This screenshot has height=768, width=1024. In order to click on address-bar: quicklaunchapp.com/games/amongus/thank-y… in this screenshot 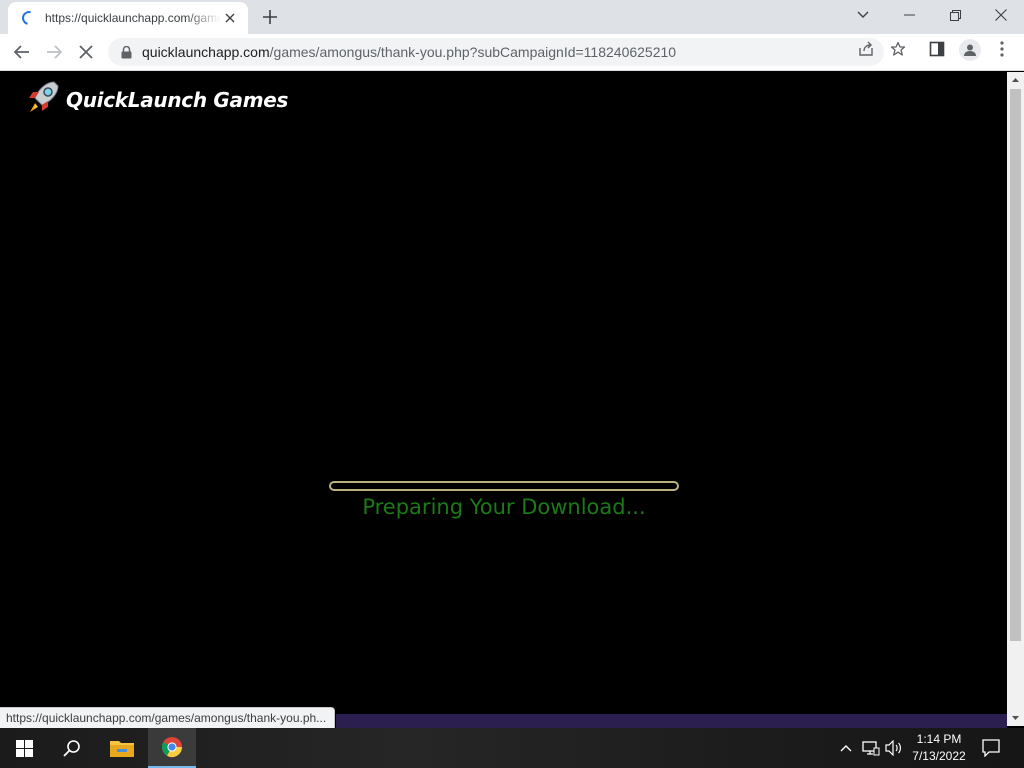, I will do `click(496, 52)`.